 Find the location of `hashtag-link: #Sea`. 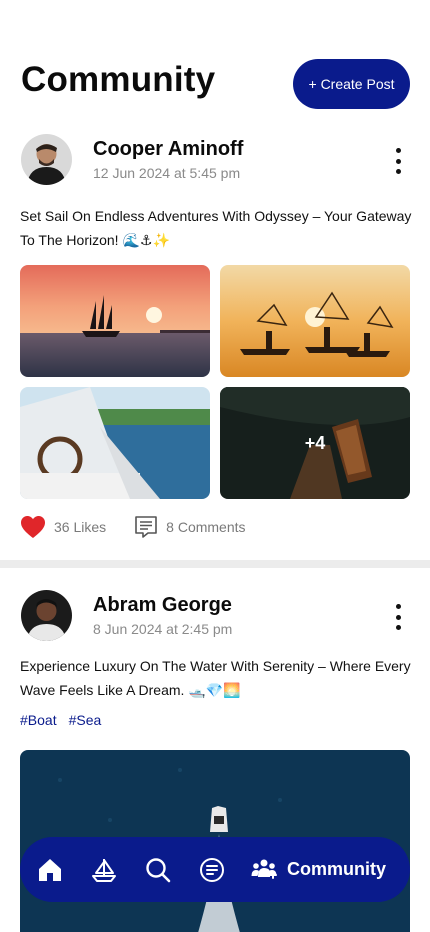

hashtag-link: #Sea is located at coordinates (85, 720).